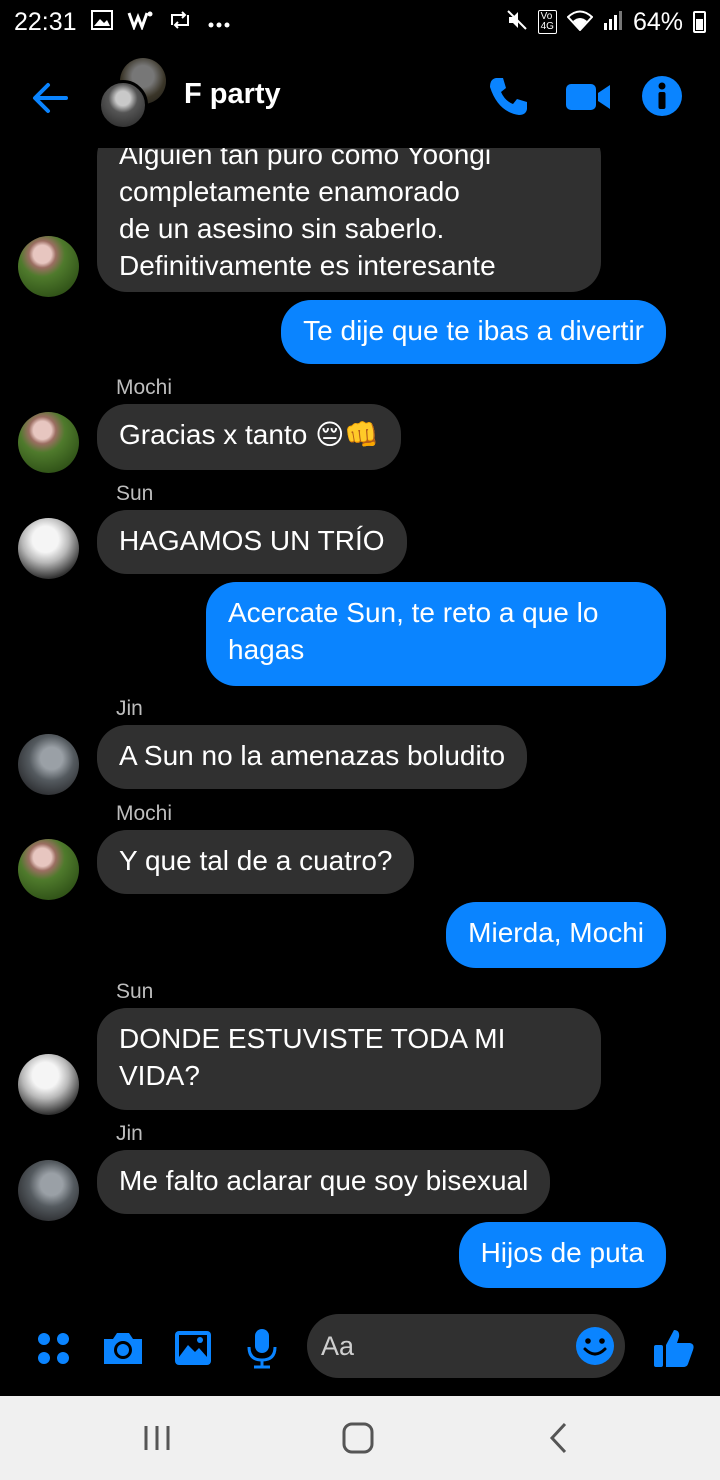 This screenshot has width=720, height=1480. What do you see at coordinates (282, 228) in the screenshot?
I see `message-text: de un asesino sin saberlo.` at bounding box center [282, 228].